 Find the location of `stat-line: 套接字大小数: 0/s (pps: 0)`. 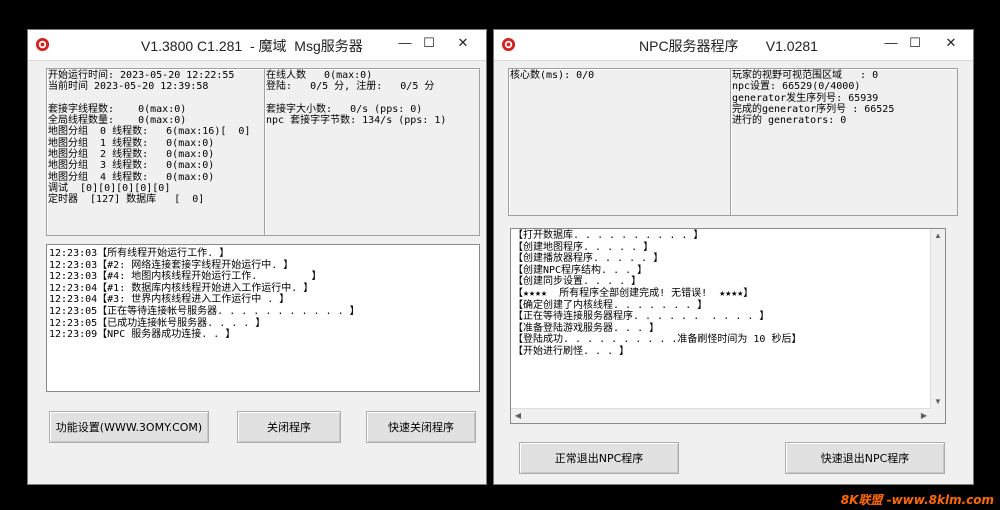

stat-line: 套接字大小数: 0/s (pps: 0) is located at coordinates (344, 109).